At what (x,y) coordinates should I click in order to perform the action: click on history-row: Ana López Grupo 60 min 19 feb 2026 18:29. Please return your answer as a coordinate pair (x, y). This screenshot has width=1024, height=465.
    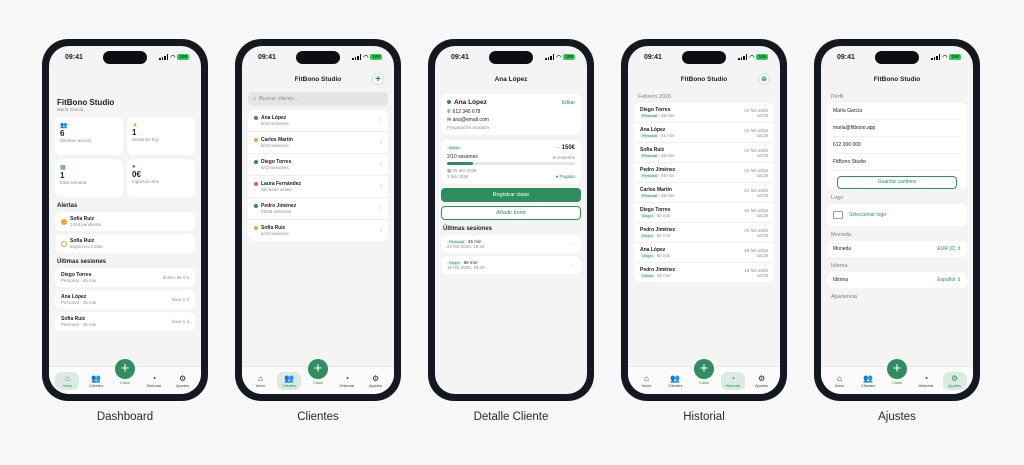
    Looking at the image, I should click on (704, 253).